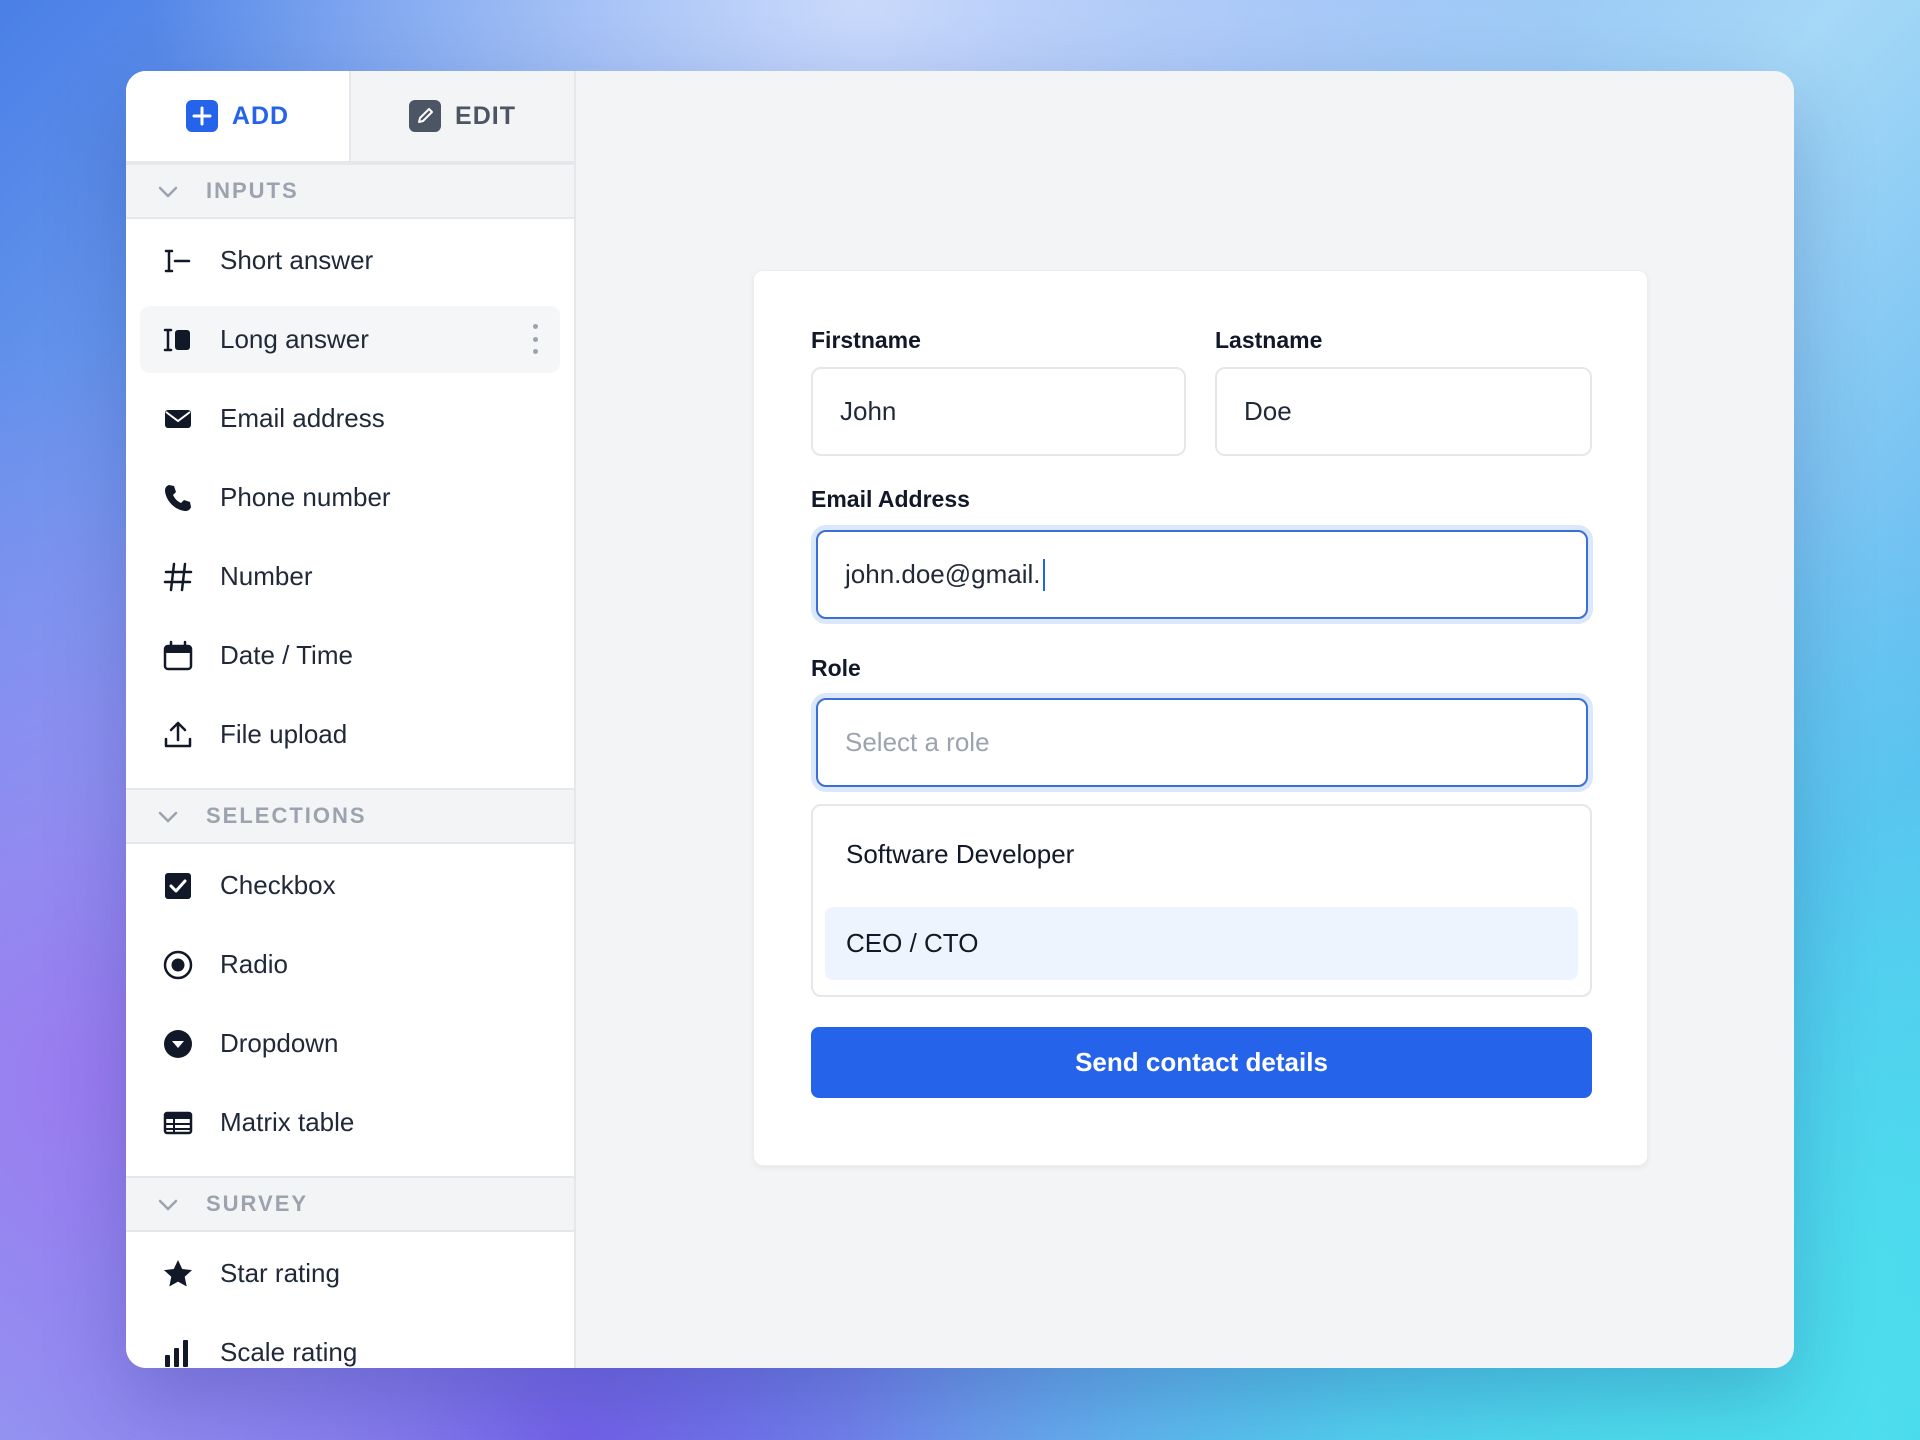 This screenshot has height=1440, width=1920. What do you see at coordinates (287, 1122) in the screenshot?
I see `sidebar-item-label: Matrix table` at bounding box center [287, 1122].